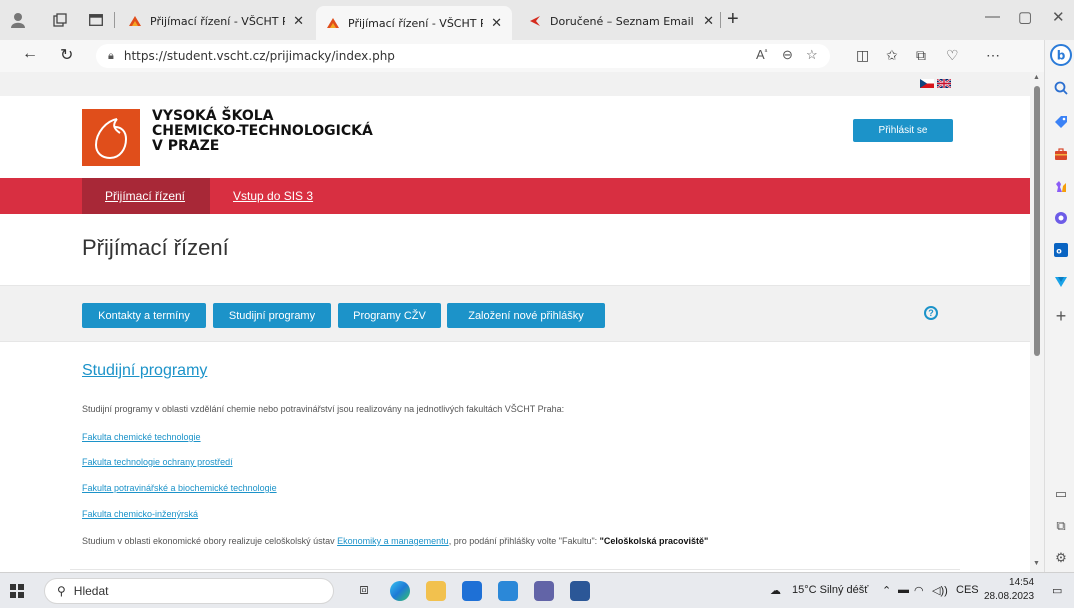 This screenshot has width=1074, height=608. What do you see at coordinates (992, 16) in the screenshot?
I see `minimize-icon: —` at bounding box center [992, 16].